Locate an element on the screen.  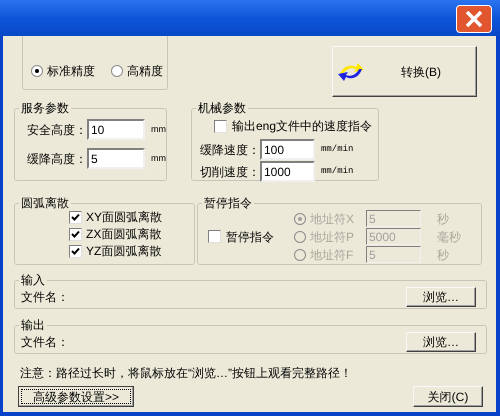
option-label: 地址符X is located at coordinates (333, 219).